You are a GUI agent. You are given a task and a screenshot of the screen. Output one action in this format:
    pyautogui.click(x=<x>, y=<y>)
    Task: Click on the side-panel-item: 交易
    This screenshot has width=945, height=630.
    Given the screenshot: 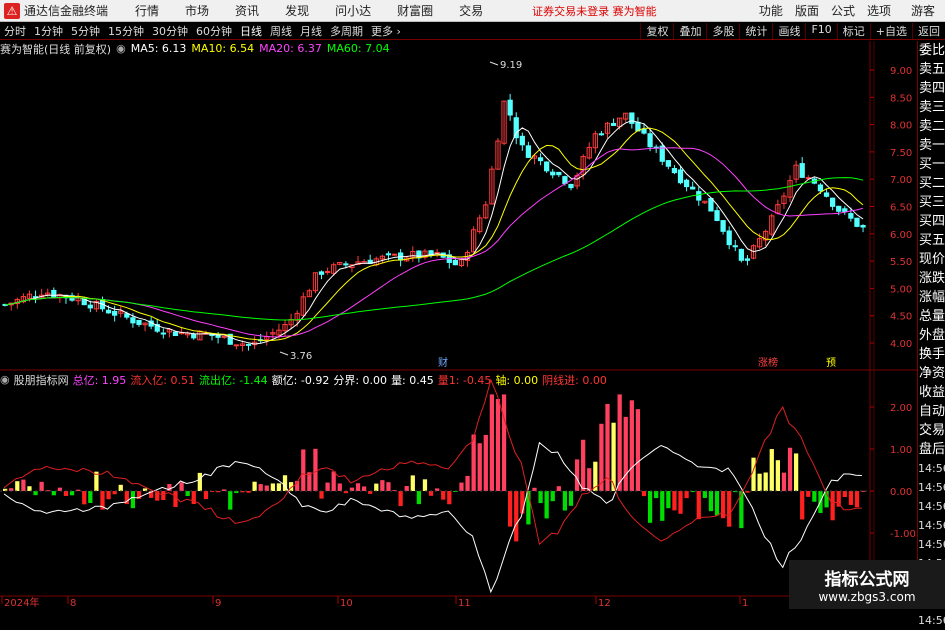 What is the action you would take?
    pyautogui.click(x=931, y=430)
    